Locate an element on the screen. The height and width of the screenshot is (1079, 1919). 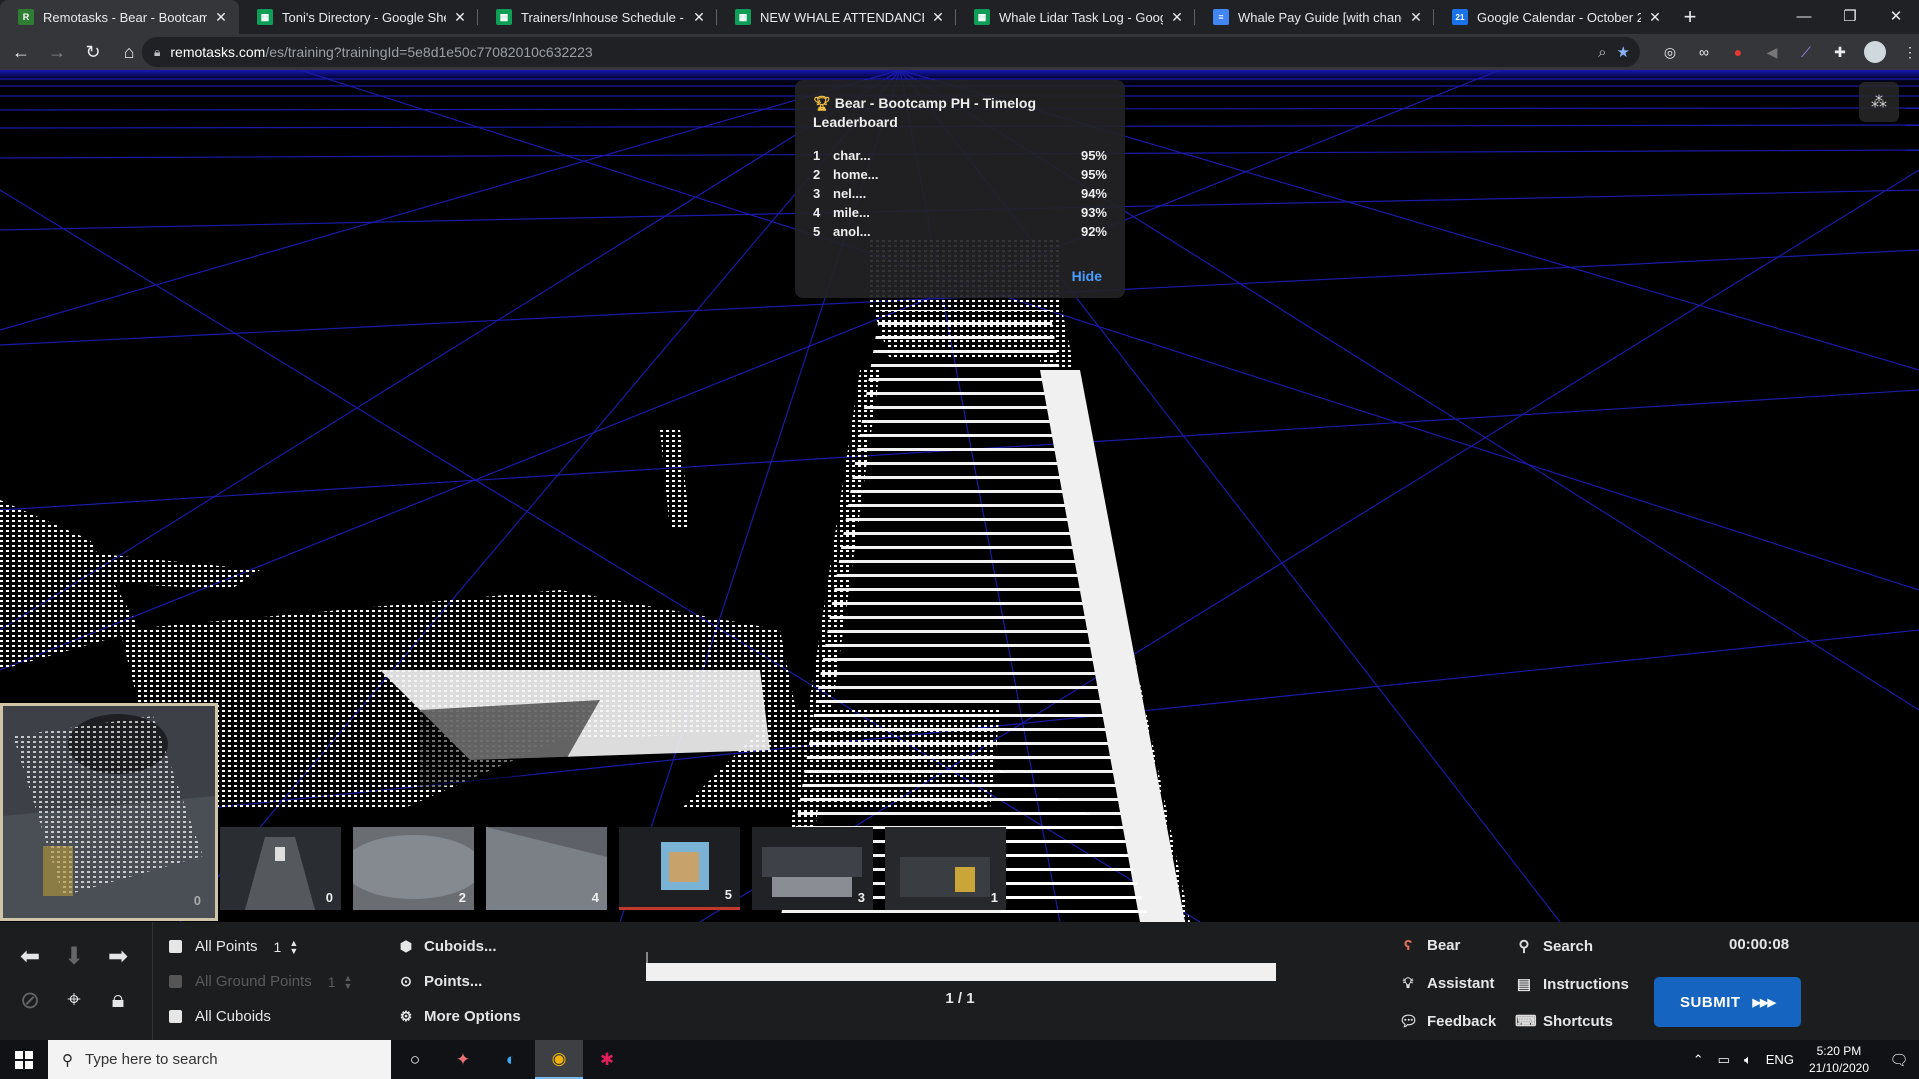
clock: 5:20 PM 21/10/2020 is located at coordinates (1839, 1060).